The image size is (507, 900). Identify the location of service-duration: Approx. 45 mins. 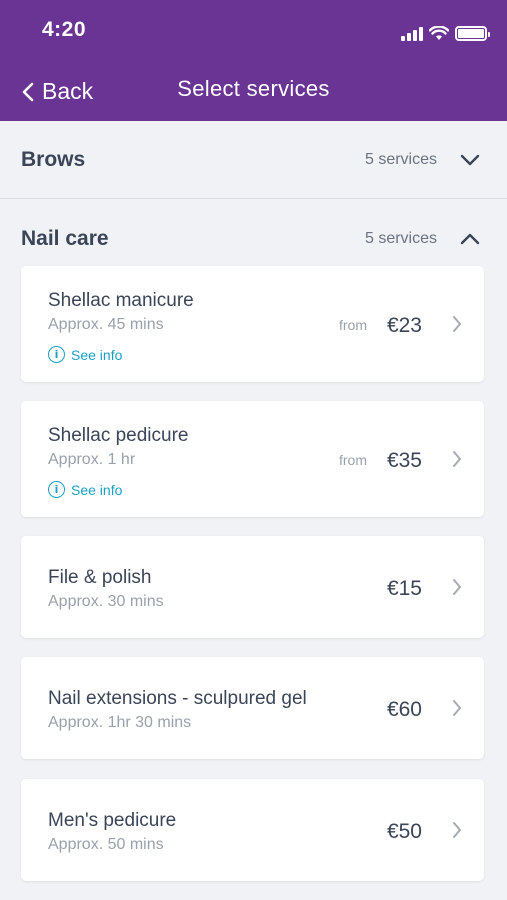
(106, 324).